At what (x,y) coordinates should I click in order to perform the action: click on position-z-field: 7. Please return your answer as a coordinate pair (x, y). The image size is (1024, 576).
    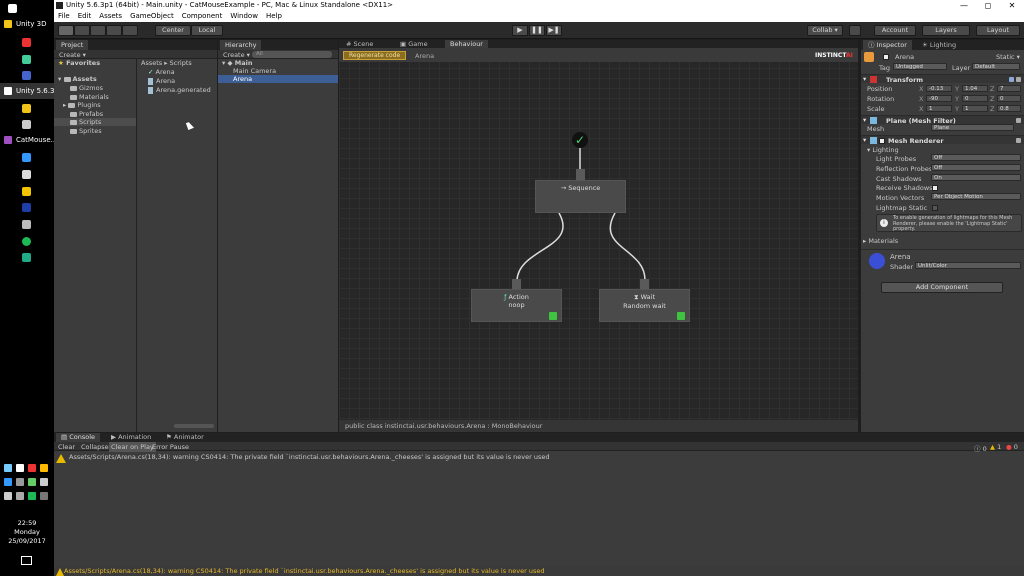
    Looking at the image, I should click on (1009, 88).